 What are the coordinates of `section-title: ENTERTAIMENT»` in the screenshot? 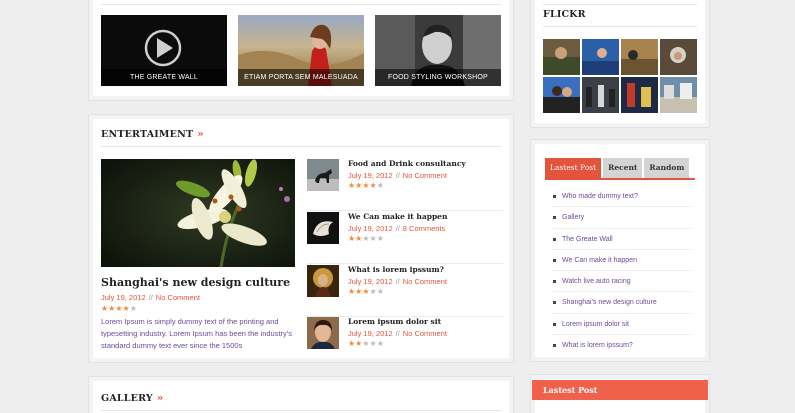 It's located at (152, 134).